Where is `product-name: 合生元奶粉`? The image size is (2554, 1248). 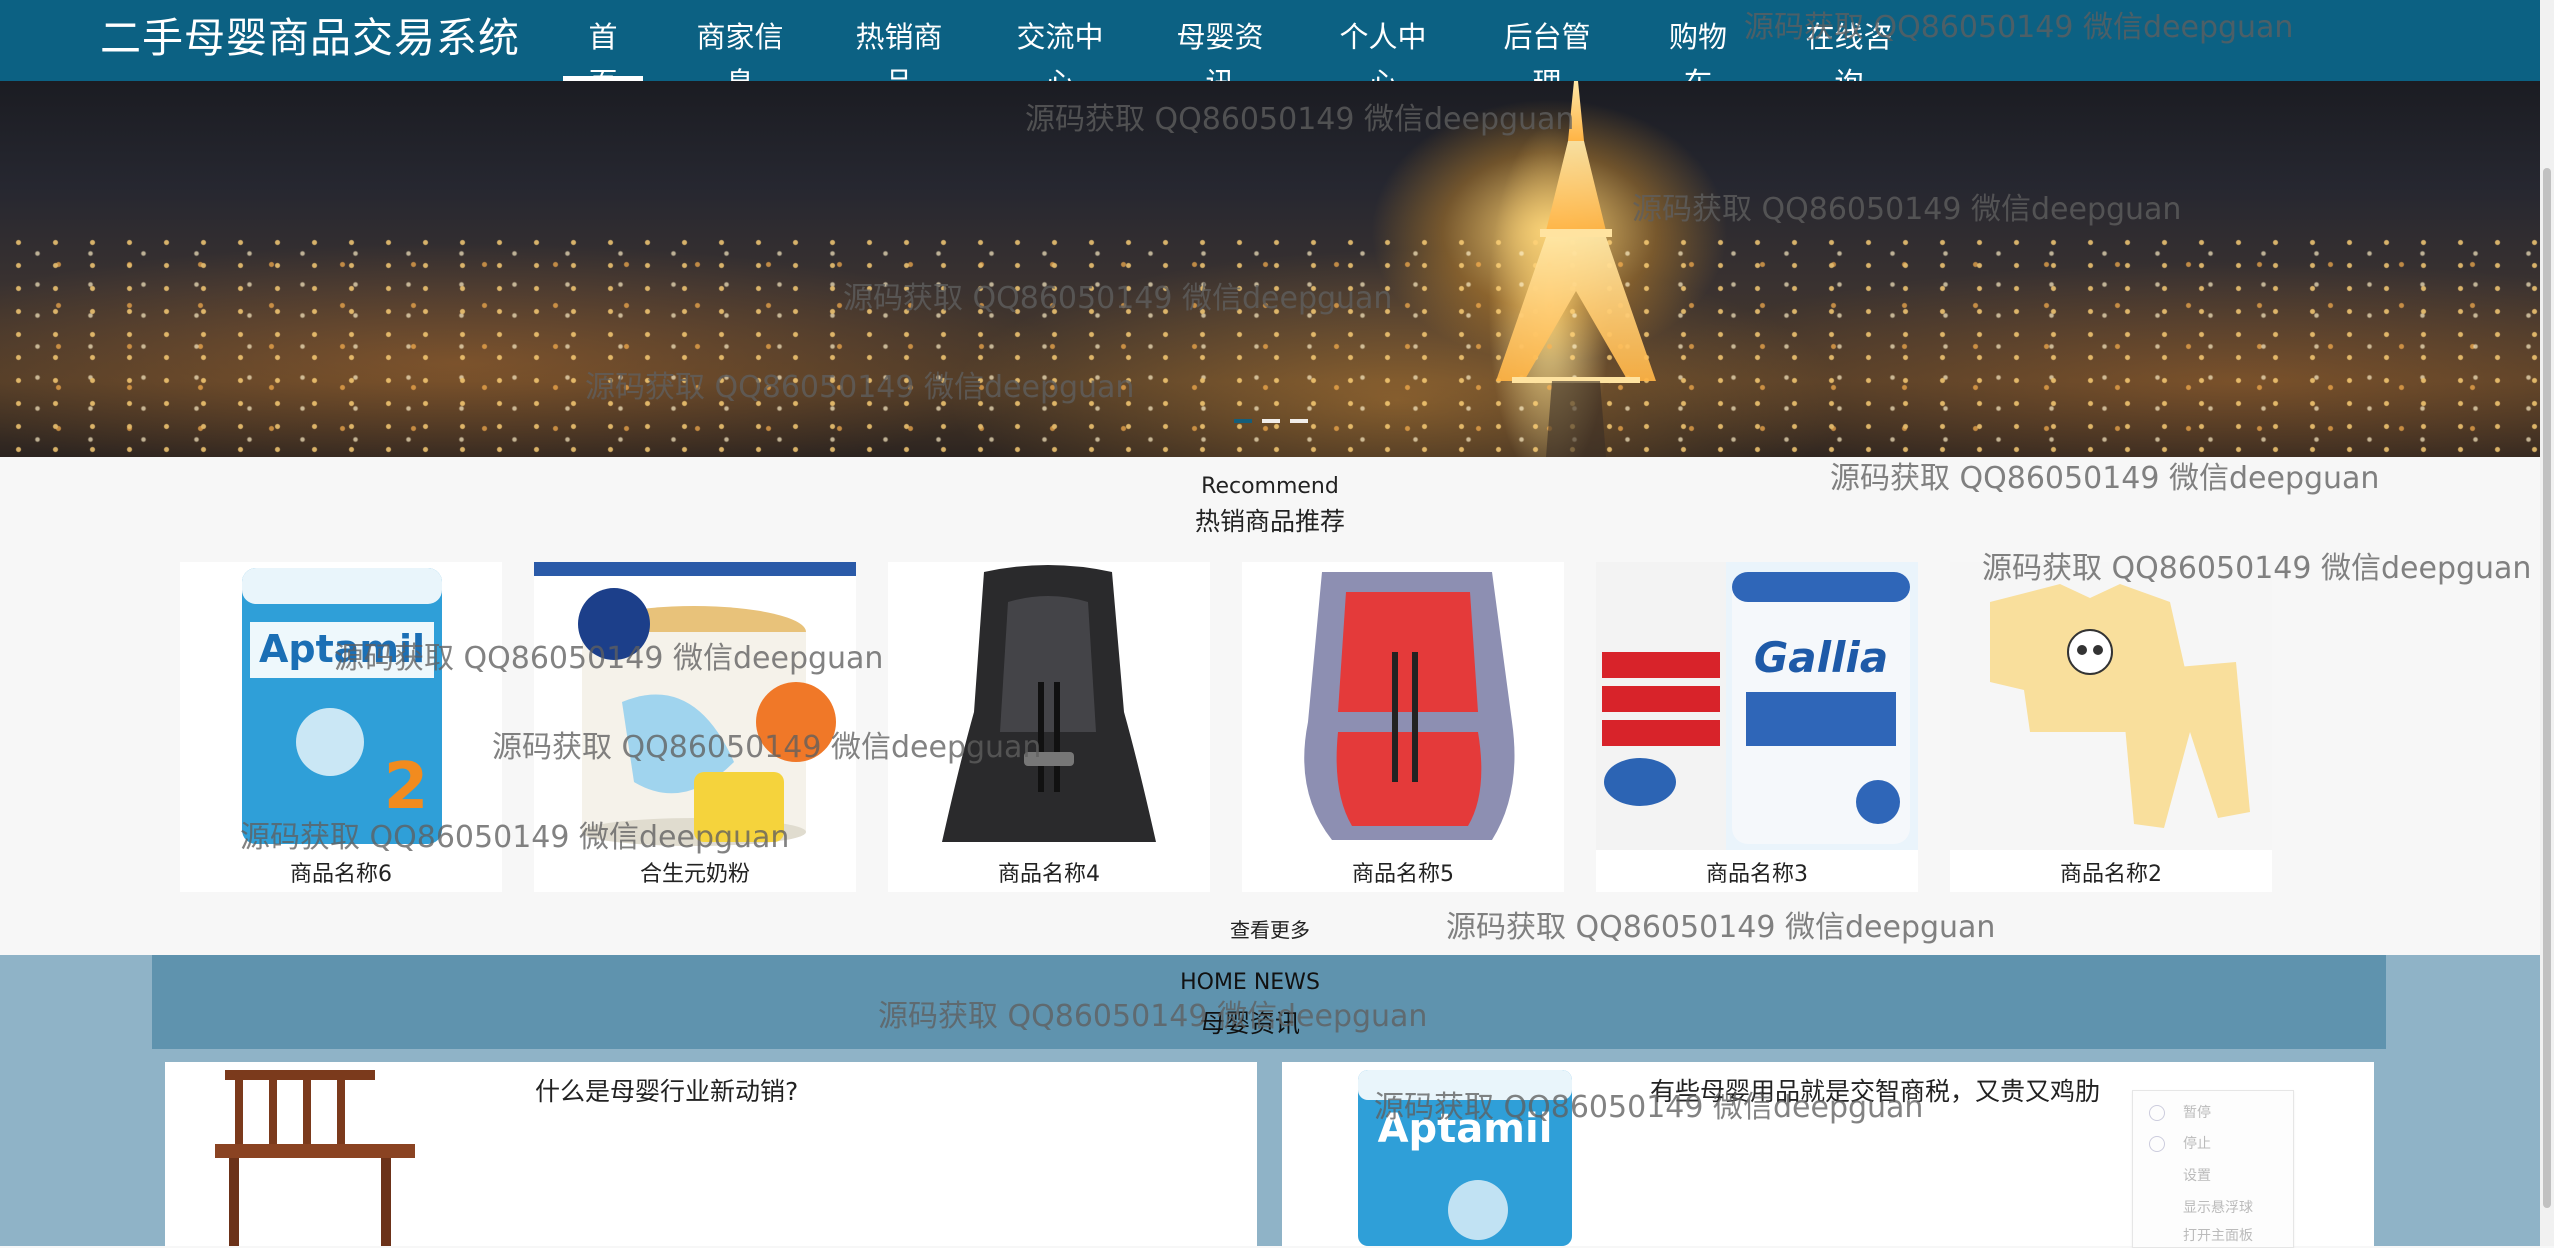
product-name: 合生元奶粉 is located at coordinates (694, 874).